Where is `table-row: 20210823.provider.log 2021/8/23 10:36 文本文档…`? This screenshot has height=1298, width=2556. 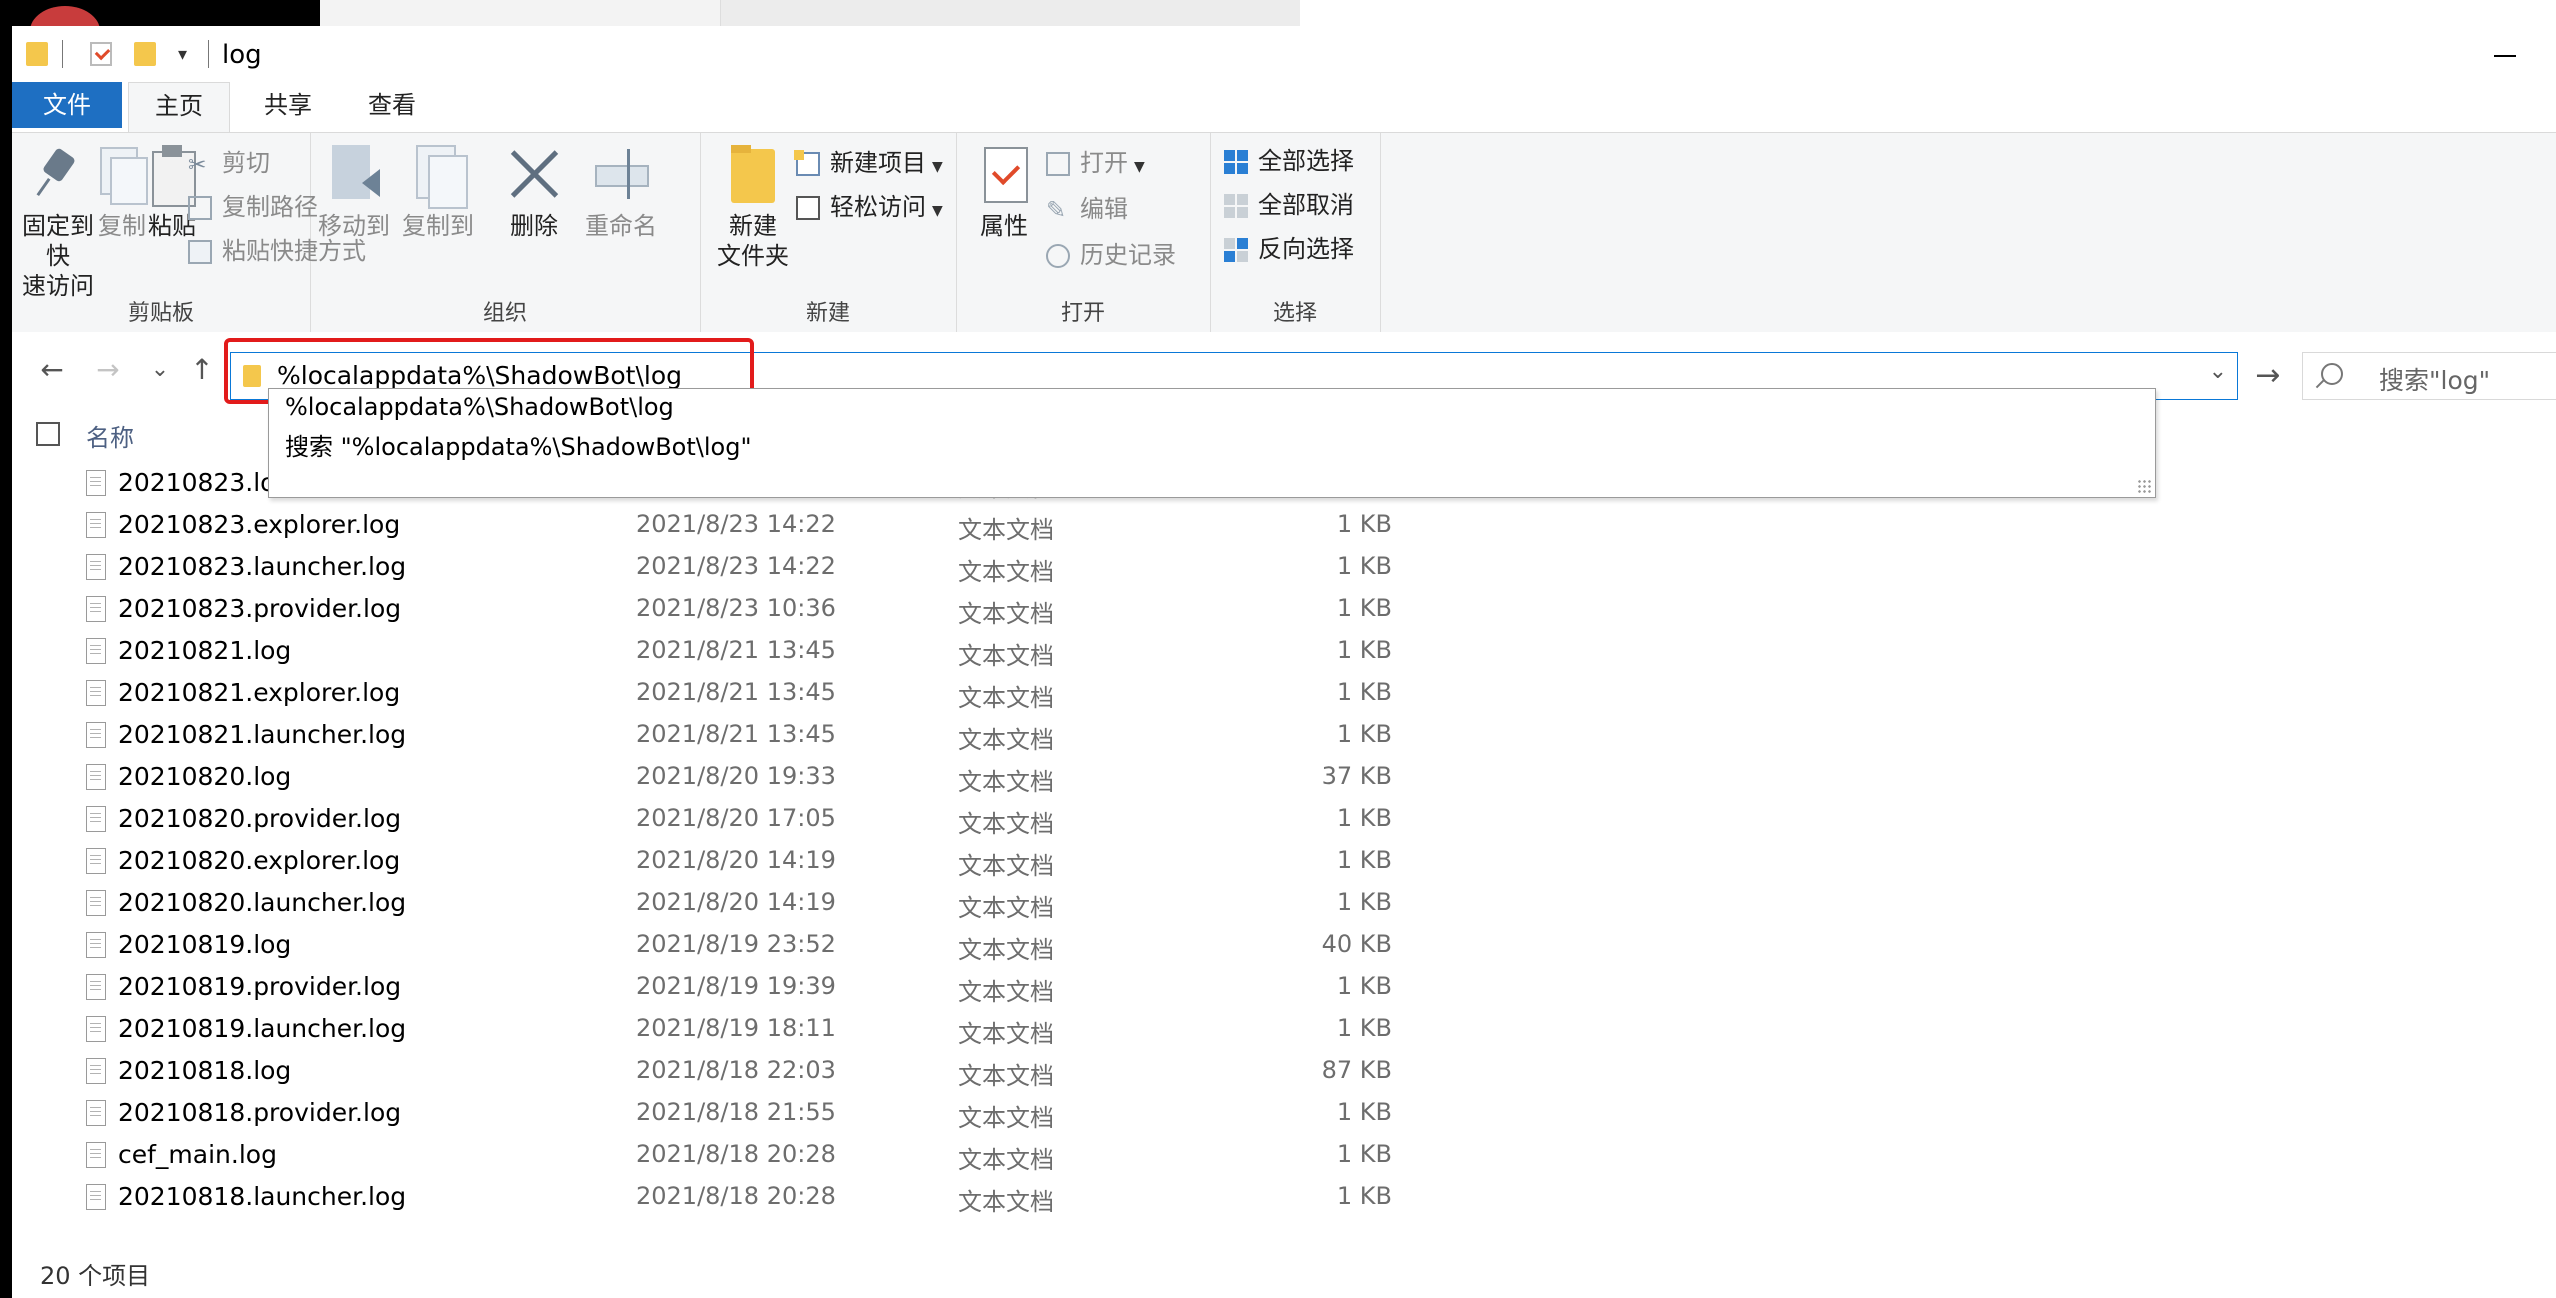
table-row: 20210823.provider.log 2021/8/23 10:36 文本文档… is located at coordinates (1284, 611).